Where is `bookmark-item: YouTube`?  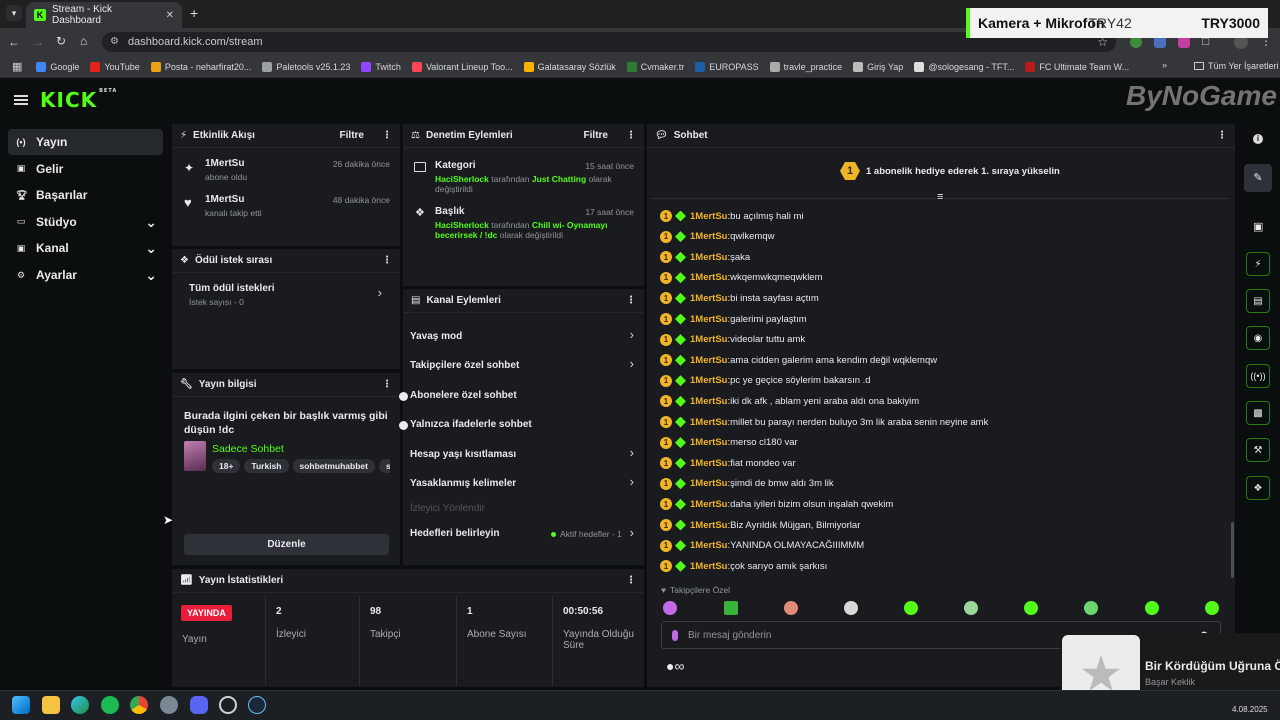 bookmark-item: YouTube is located at coordinates (115, 66).